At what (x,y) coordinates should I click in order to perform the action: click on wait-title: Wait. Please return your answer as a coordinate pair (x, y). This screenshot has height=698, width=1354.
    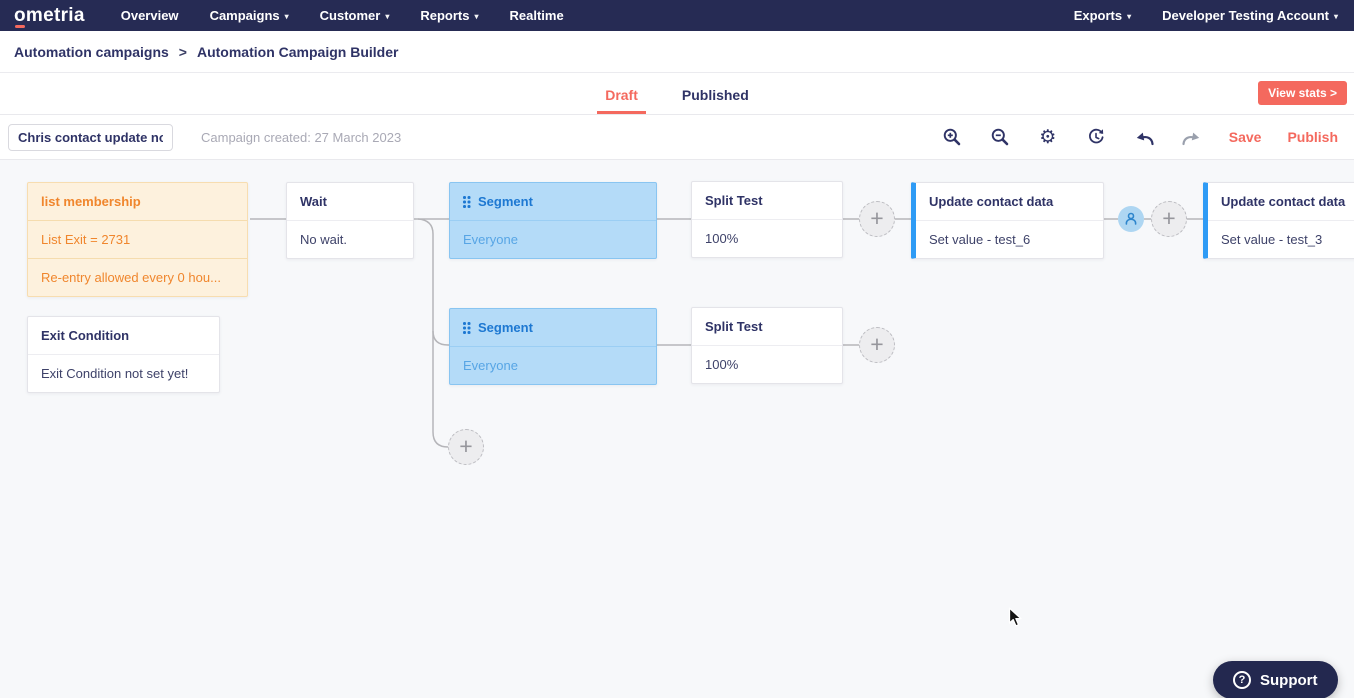
    Looking at the image, I should click on (313, 201).